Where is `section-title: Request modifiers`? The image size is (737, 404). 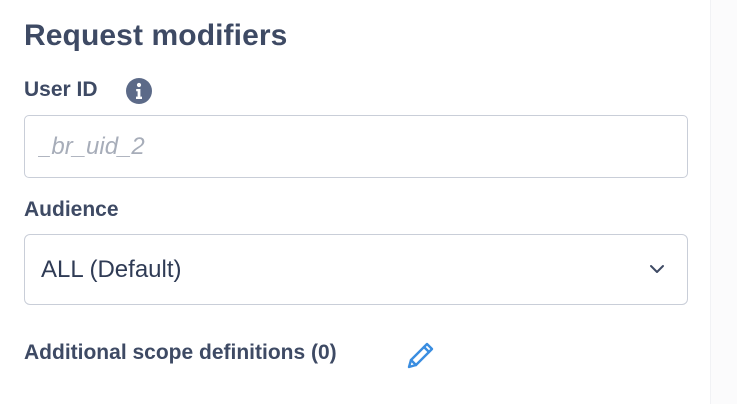 section-title: Request modifiers is located at coordinates (156, 35).